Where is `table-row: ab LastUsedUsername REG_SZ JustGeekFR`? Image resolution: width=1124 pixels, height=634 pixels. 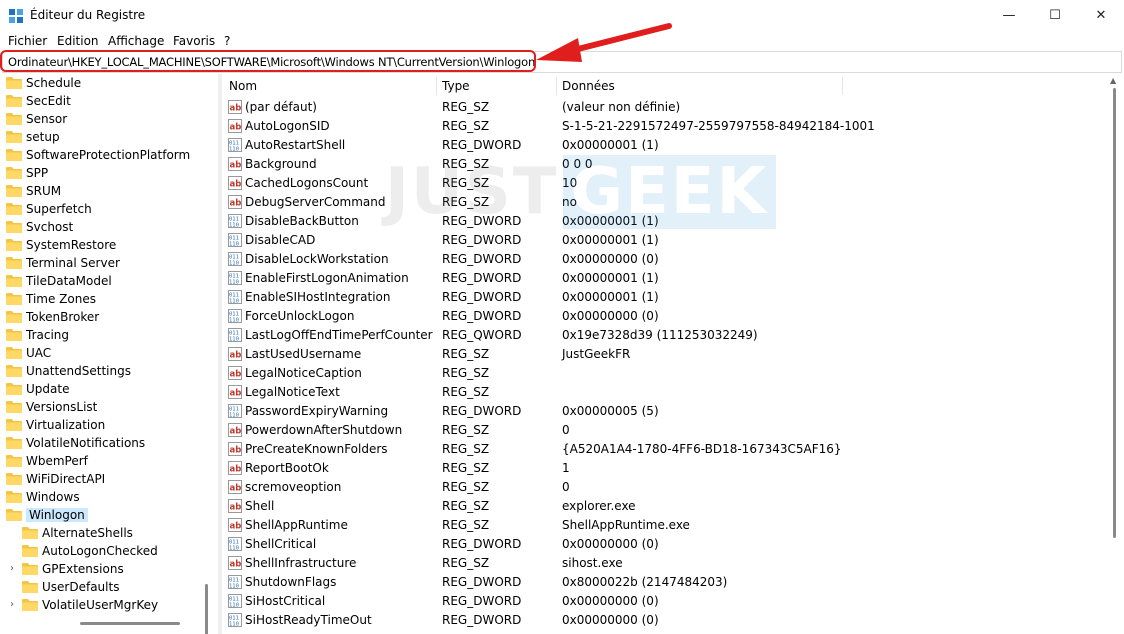 table-row: ab LastUsedUsername REG_SZ JustGeekFR is located at coordinates (667, 354).